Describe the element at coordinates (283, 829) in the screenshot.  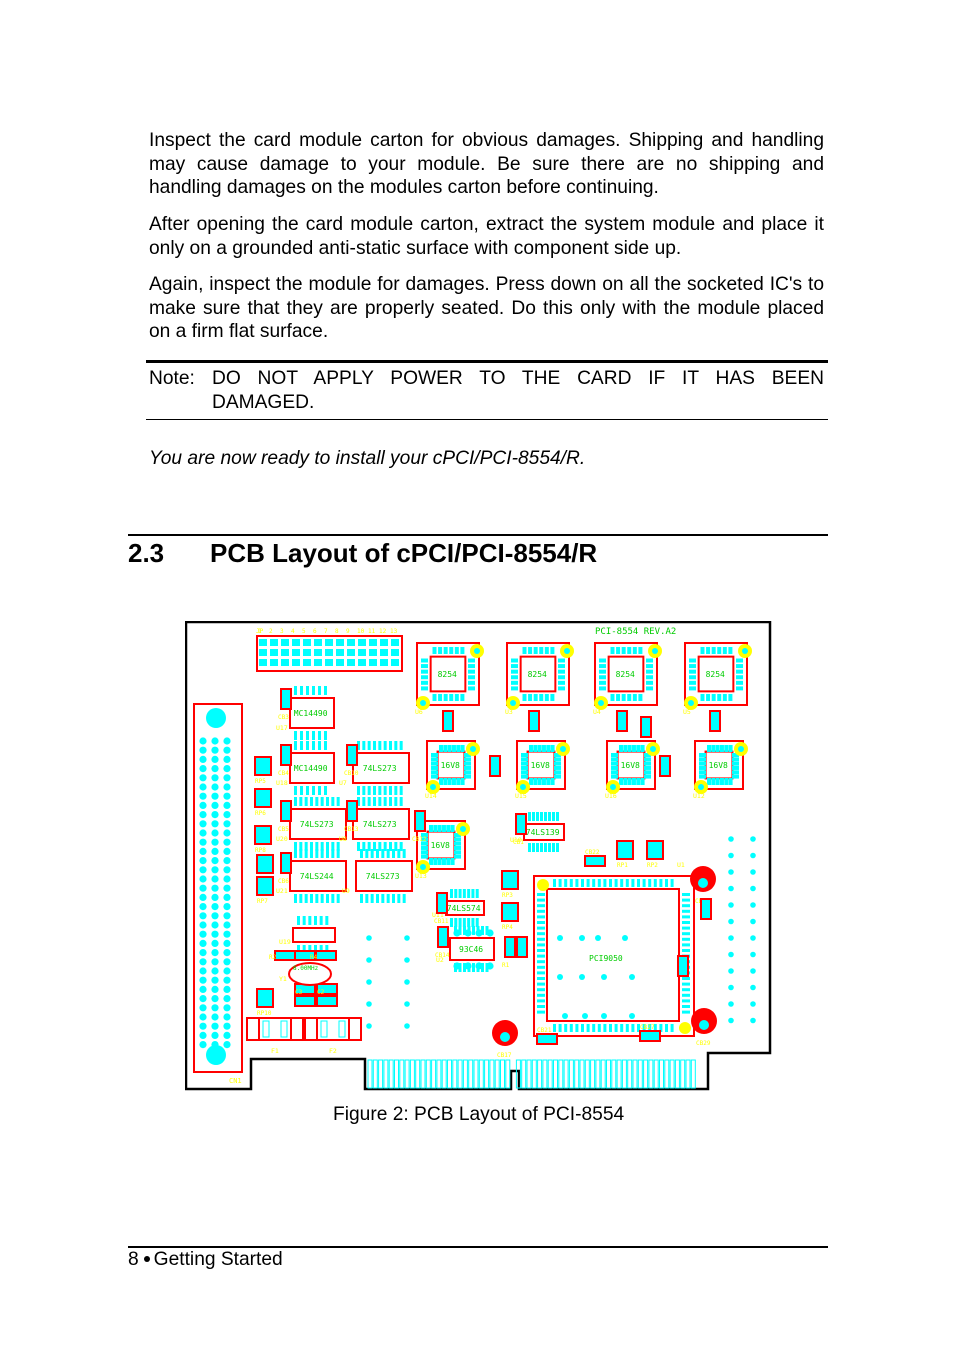
I see `capacitor-label: CB5` at that location.